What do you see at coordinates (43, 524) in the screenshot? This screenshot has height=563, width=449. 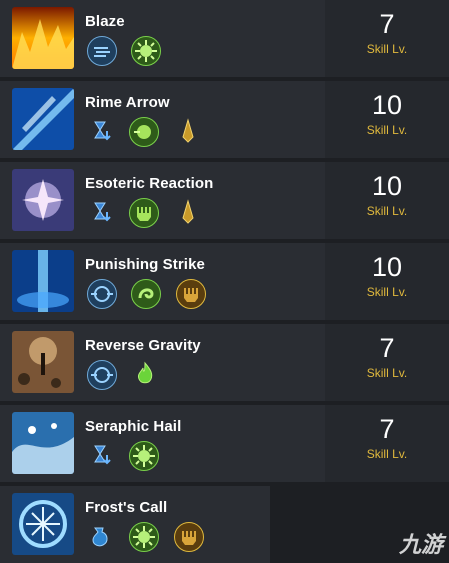 I see `frost-rune-thumb` at bounding box center [43, 524].